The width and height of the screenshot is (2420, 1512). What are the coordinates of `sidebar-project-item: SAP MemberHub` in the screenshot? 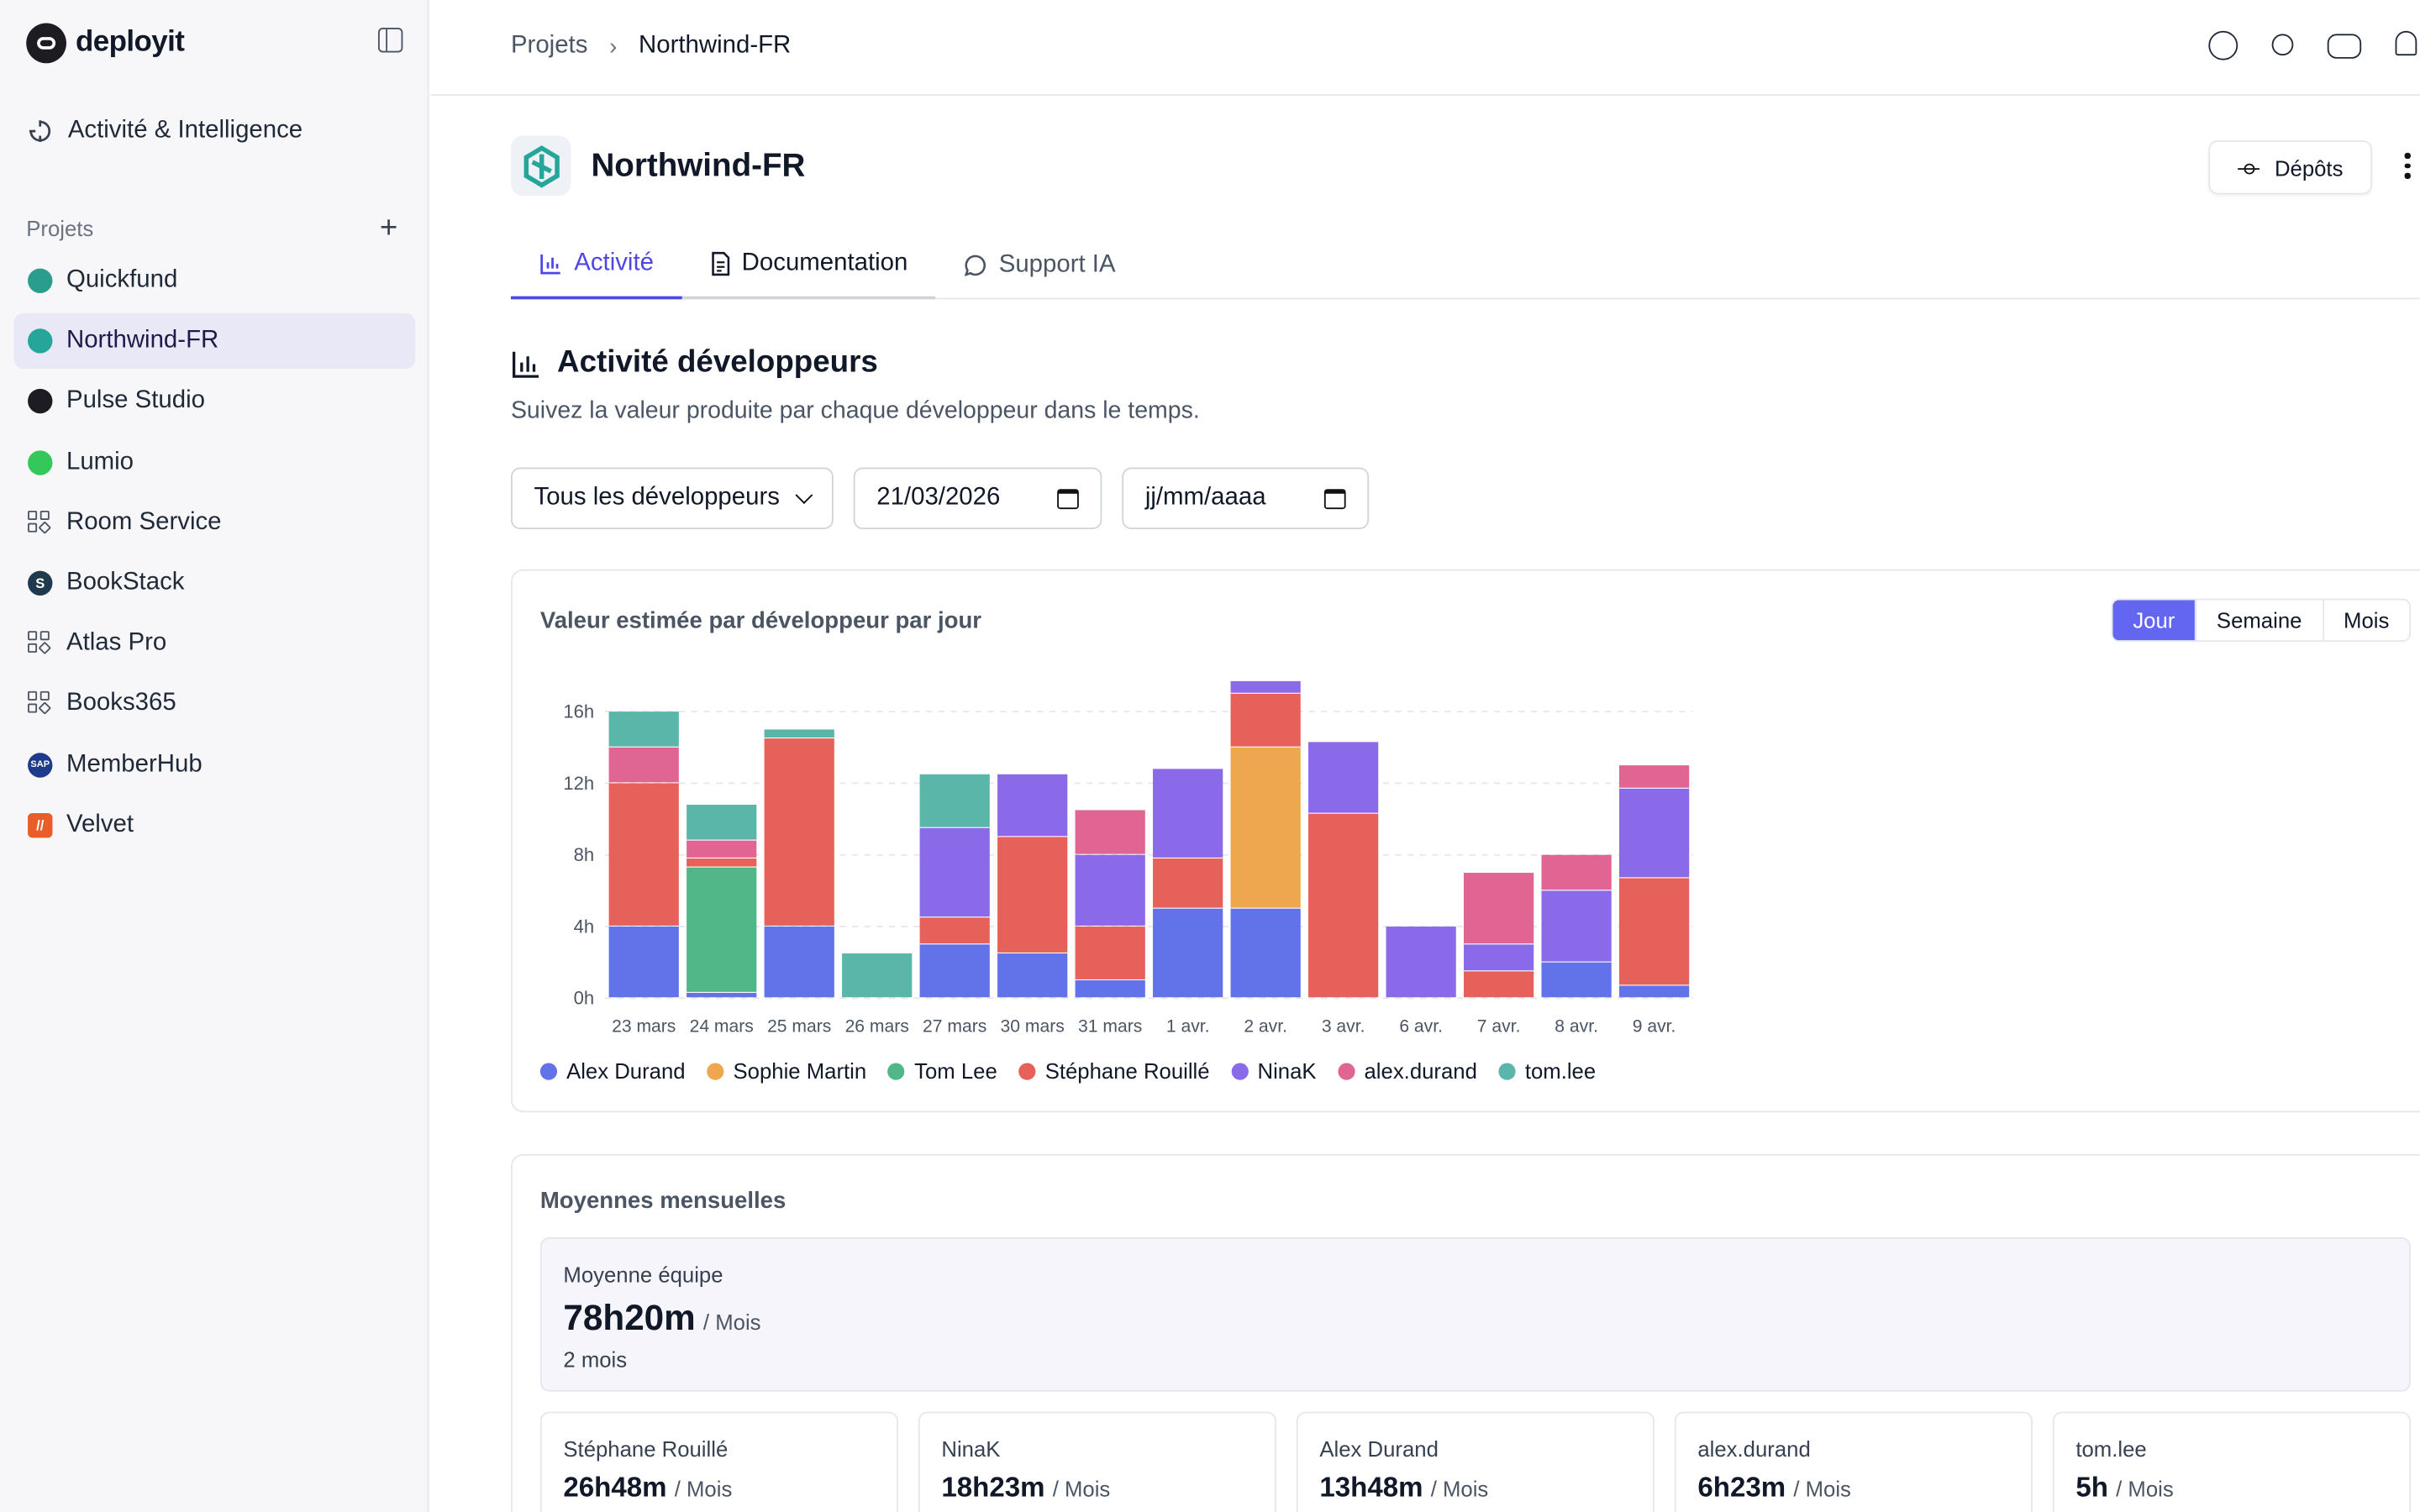 It's located at (215, 764).